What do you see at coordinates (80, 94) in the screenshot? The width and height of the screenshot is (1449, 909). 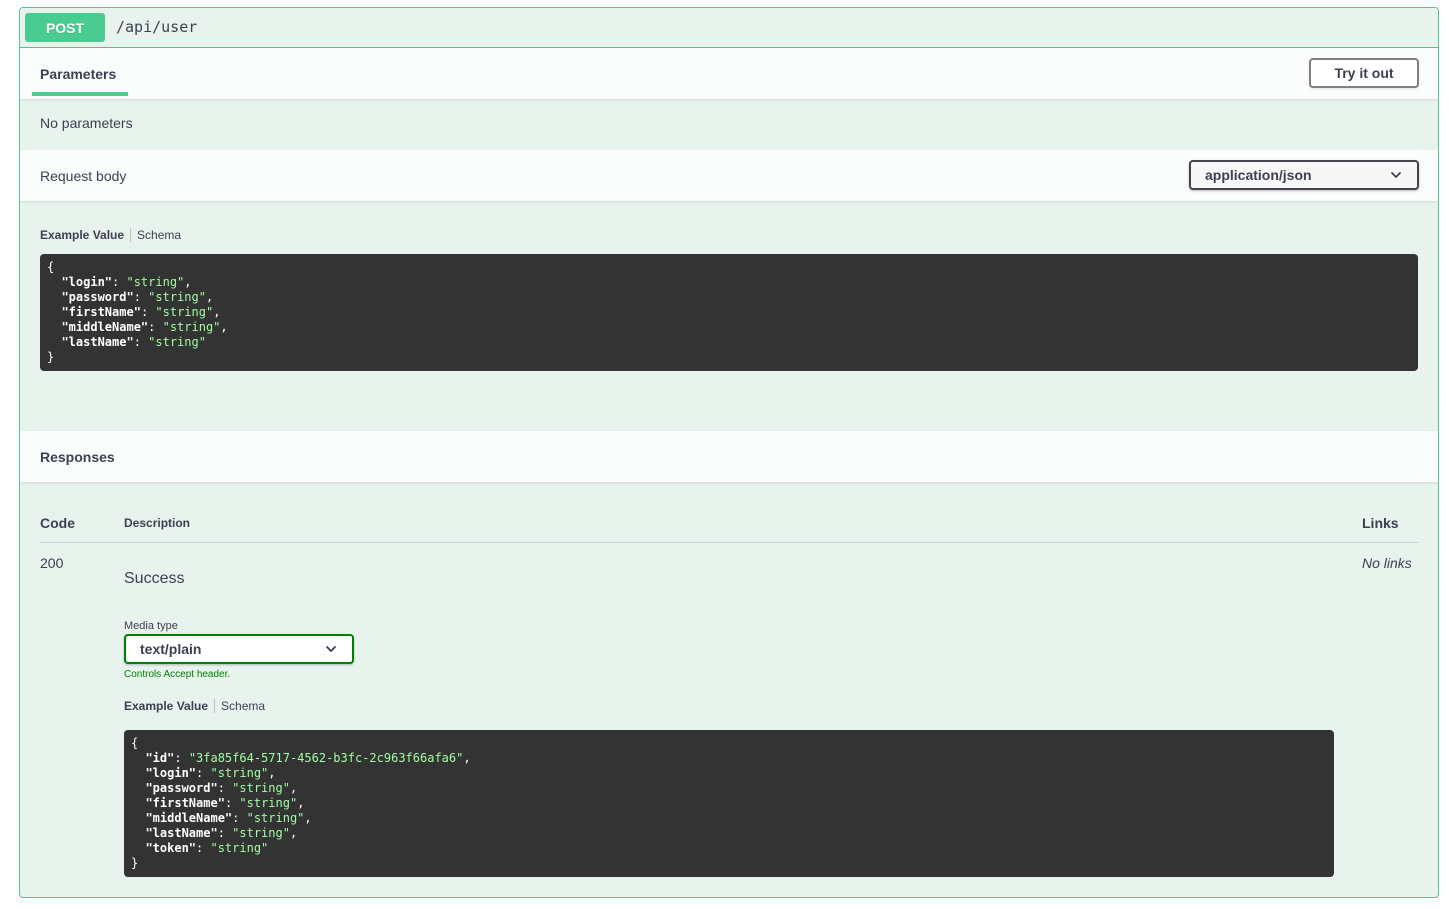 I see `active-tab-indicator` at bounding box center [80, 94].